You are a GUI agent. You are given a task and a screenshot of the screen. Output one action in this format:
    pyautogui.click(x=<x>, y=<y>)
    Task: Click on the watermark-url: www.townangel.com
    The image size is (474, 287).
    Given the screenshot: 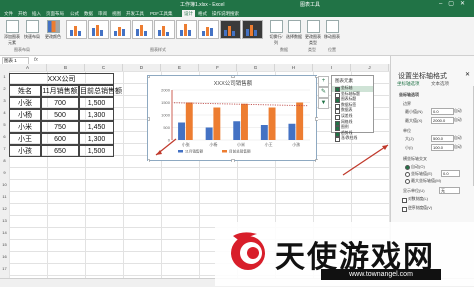 What is the action you would take?
    pyautogui.click(x=381, y=274)
    